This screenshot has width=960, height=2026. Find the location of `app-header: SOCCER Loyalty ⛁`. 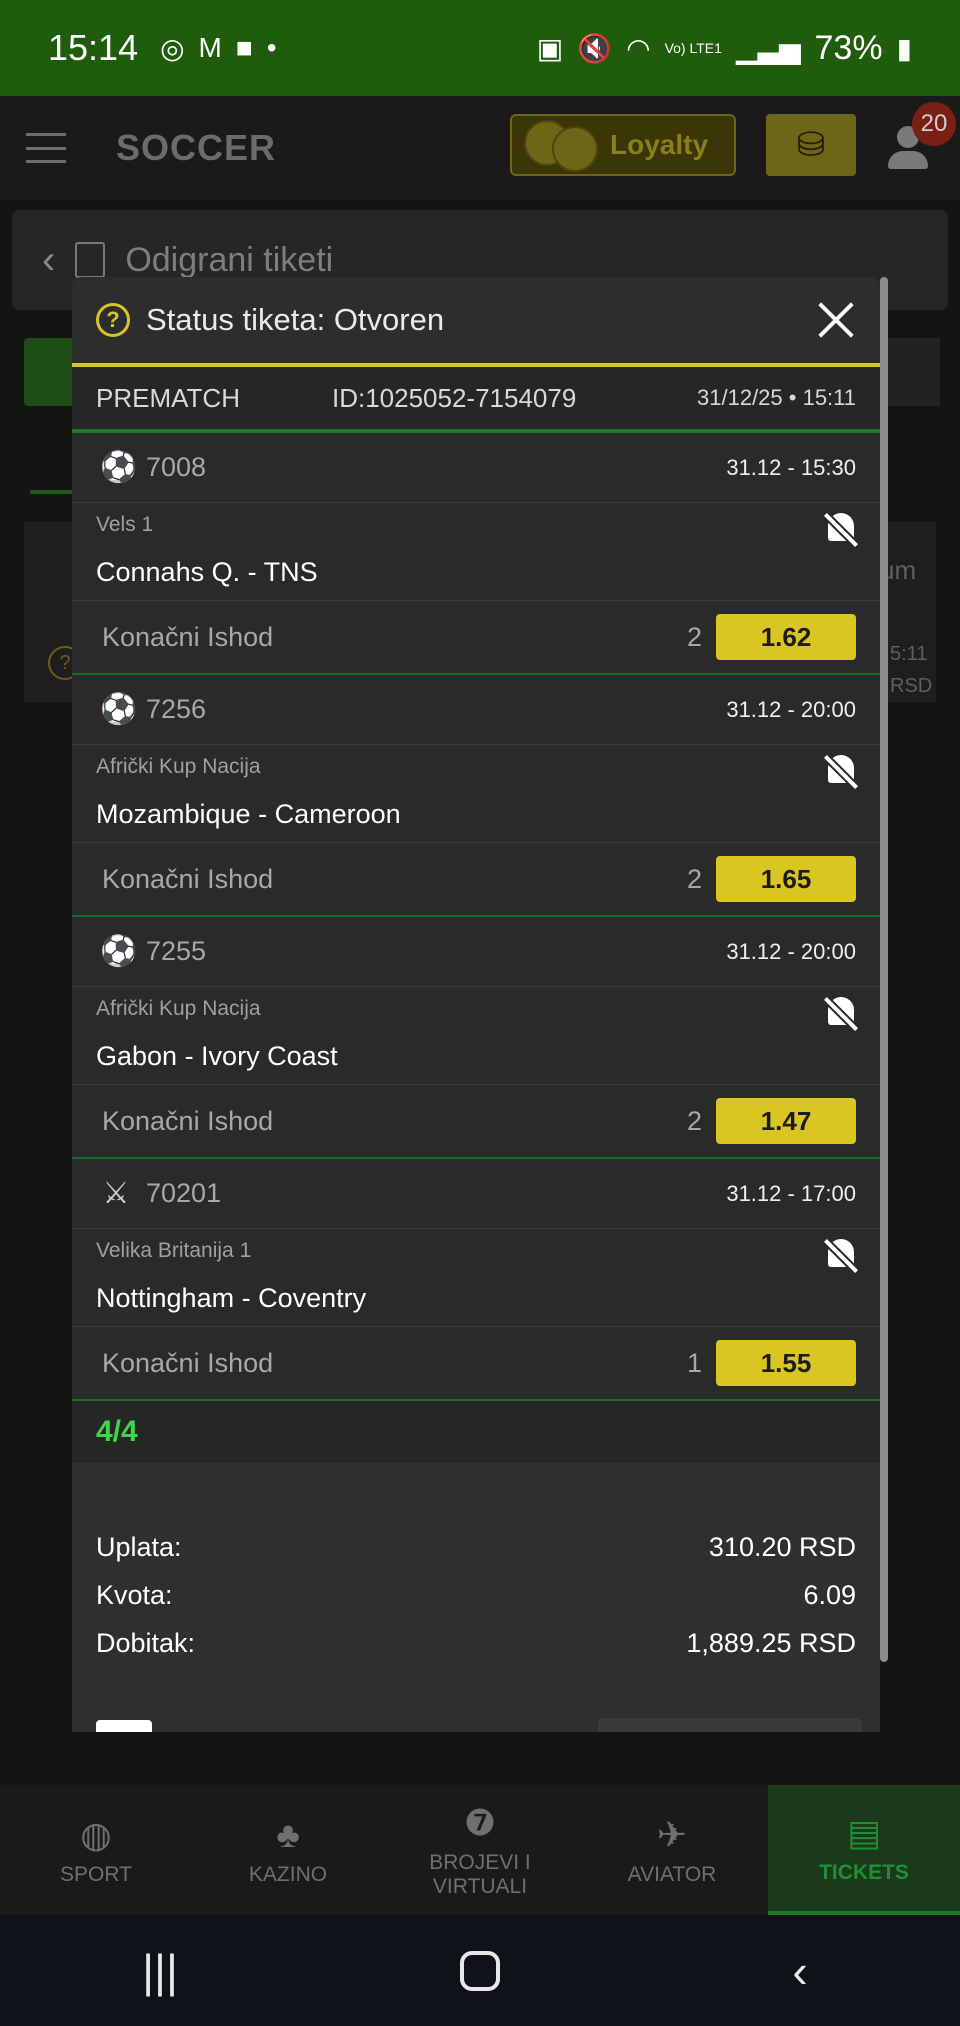

app-header: SOCCER Loyalty ⛁ is located at coordinates (480, 148).